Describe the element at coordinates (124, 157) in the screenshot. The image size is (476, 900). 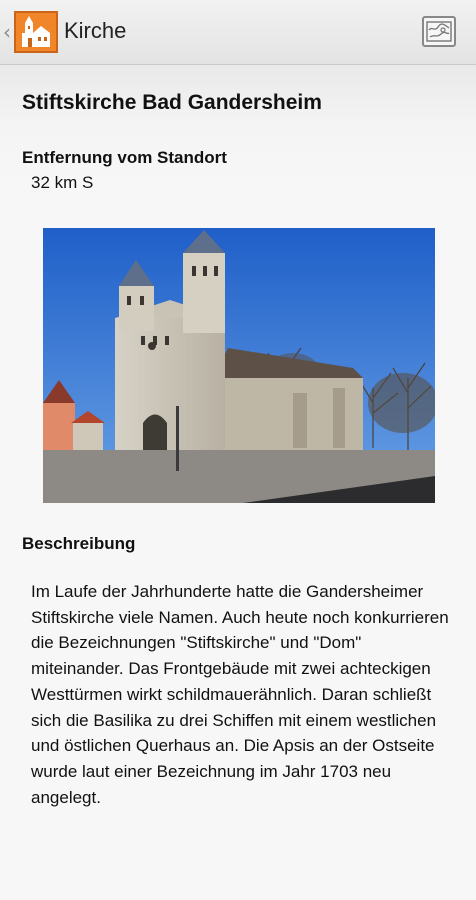
I see `distance-label: Entfernung vom Standort` at that location.